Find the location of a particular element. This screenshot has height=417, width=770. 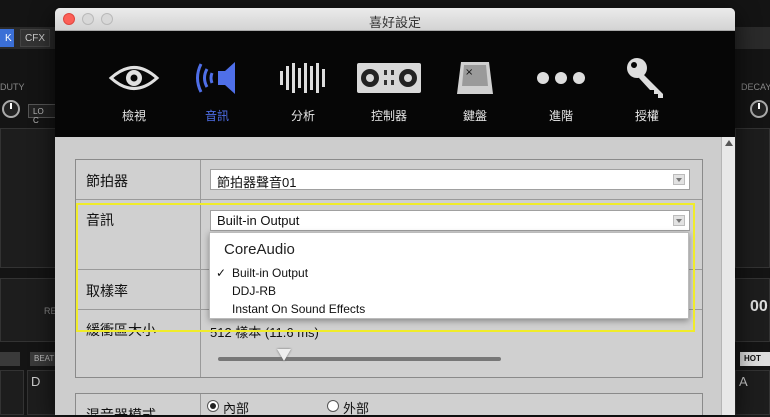

buffer-size-value: 512 樣本 (11.6 ms) is located at coordinates (264, 332).